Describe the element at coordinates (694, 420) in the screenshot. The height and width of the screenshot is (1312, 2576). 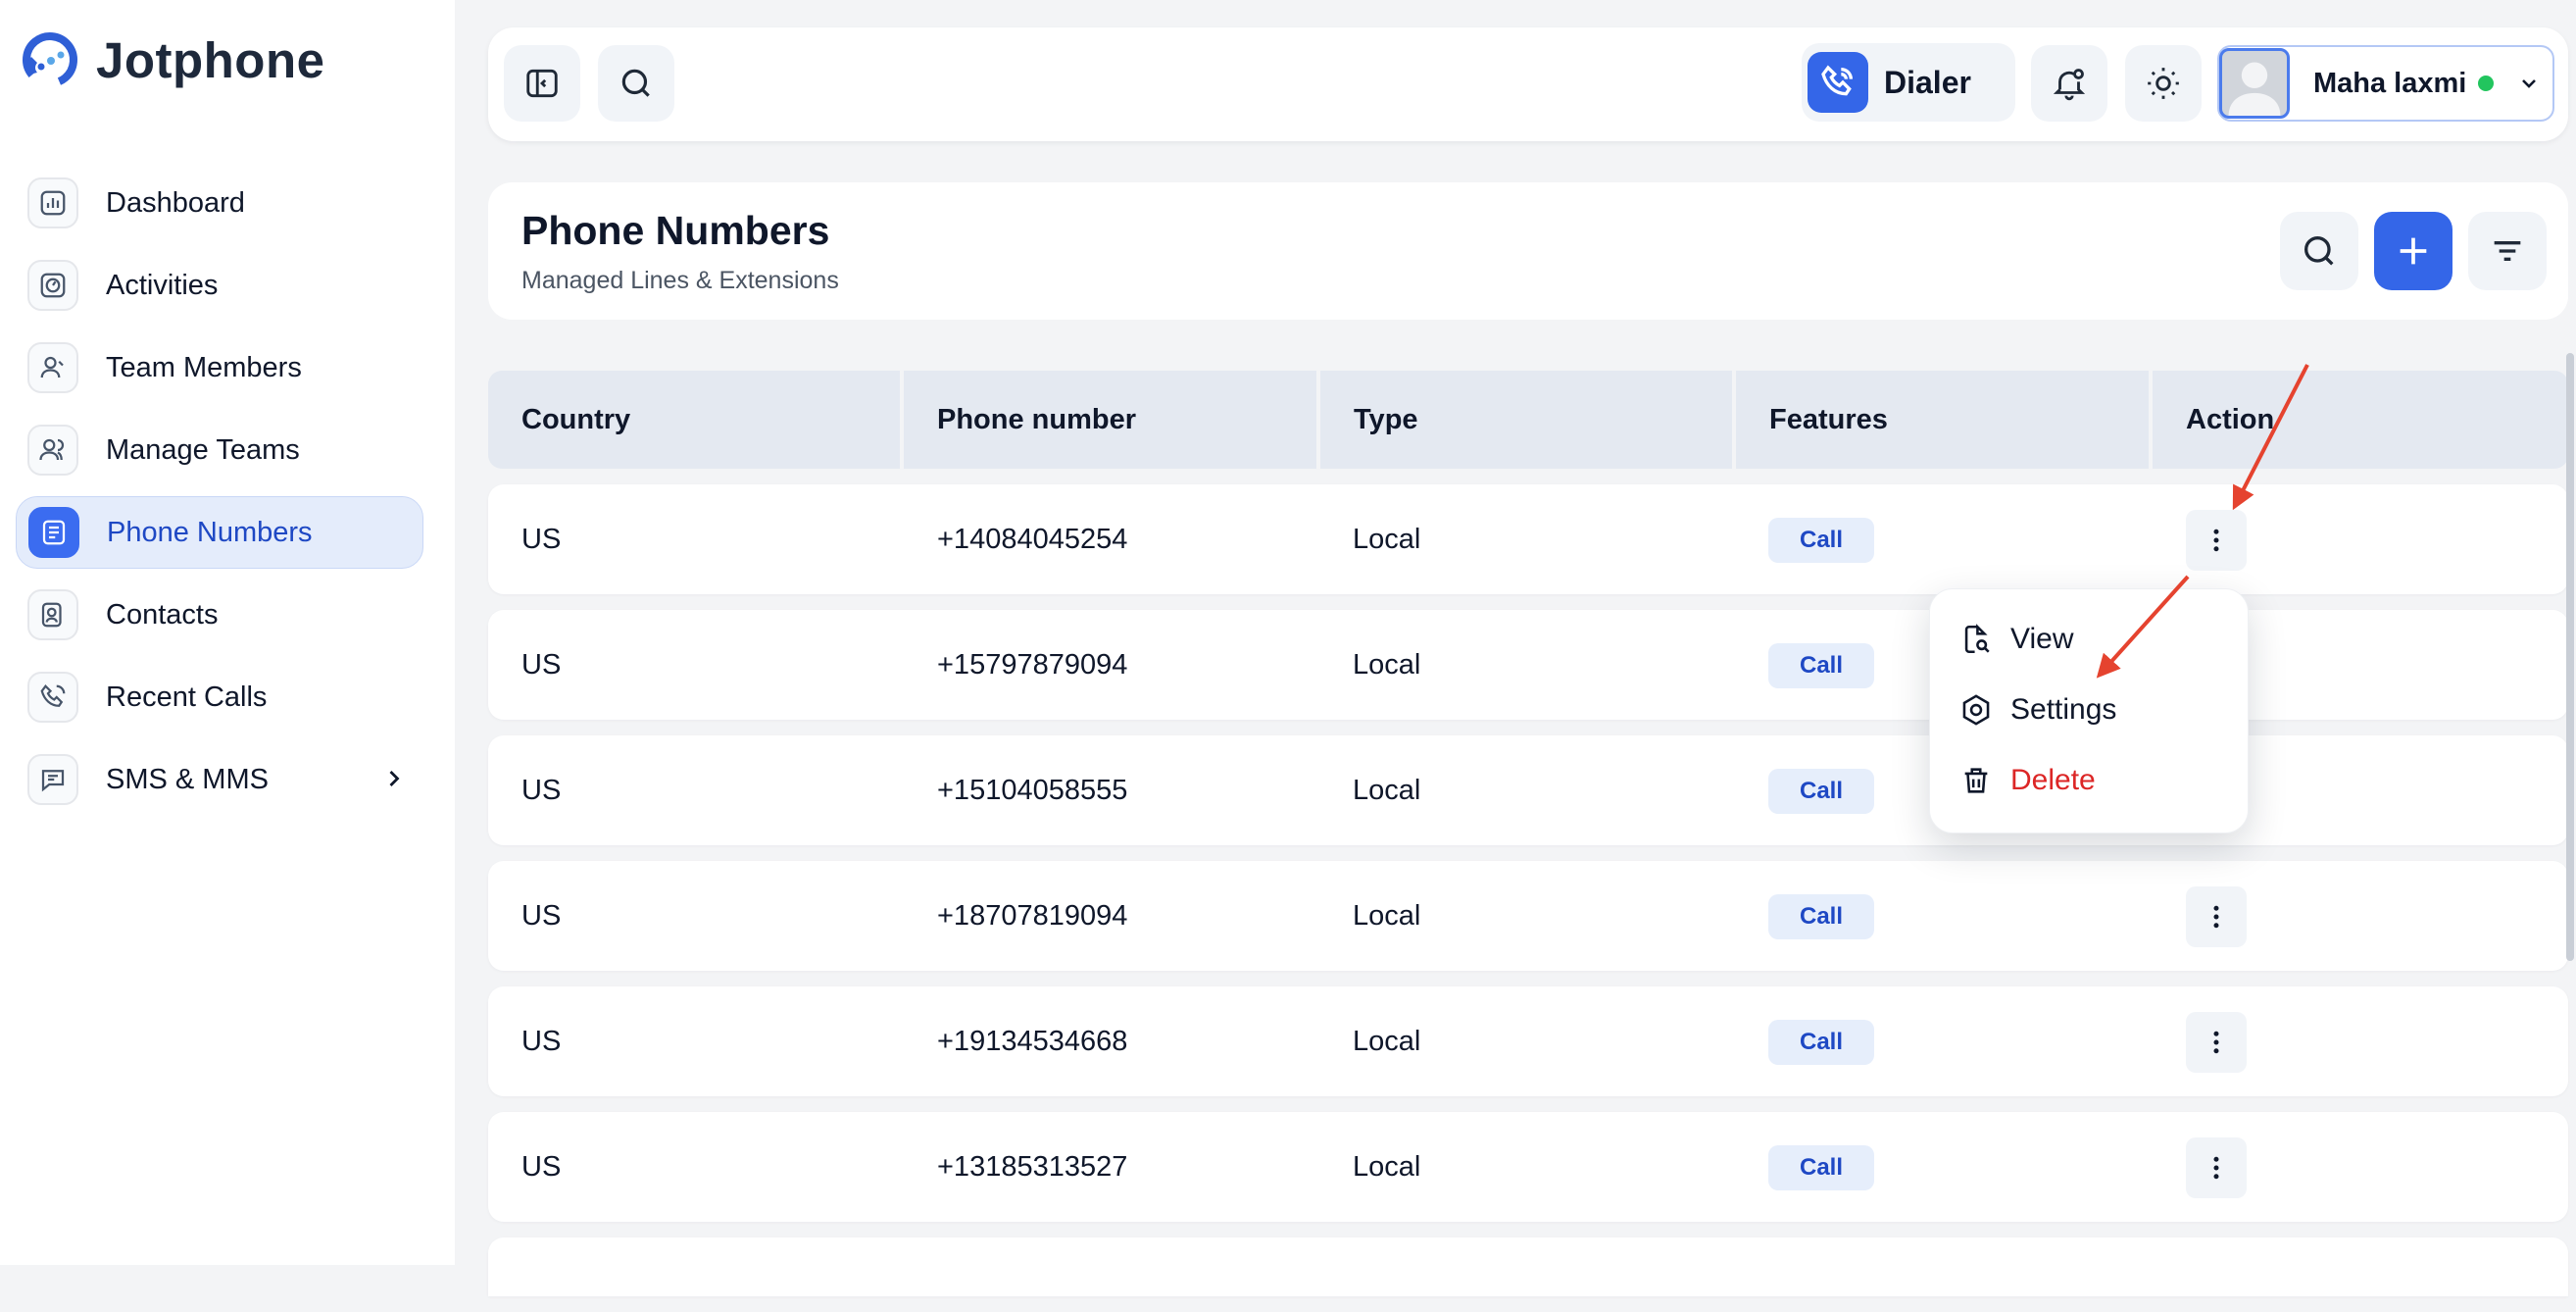
I see `column-header-country: Country` at that location.